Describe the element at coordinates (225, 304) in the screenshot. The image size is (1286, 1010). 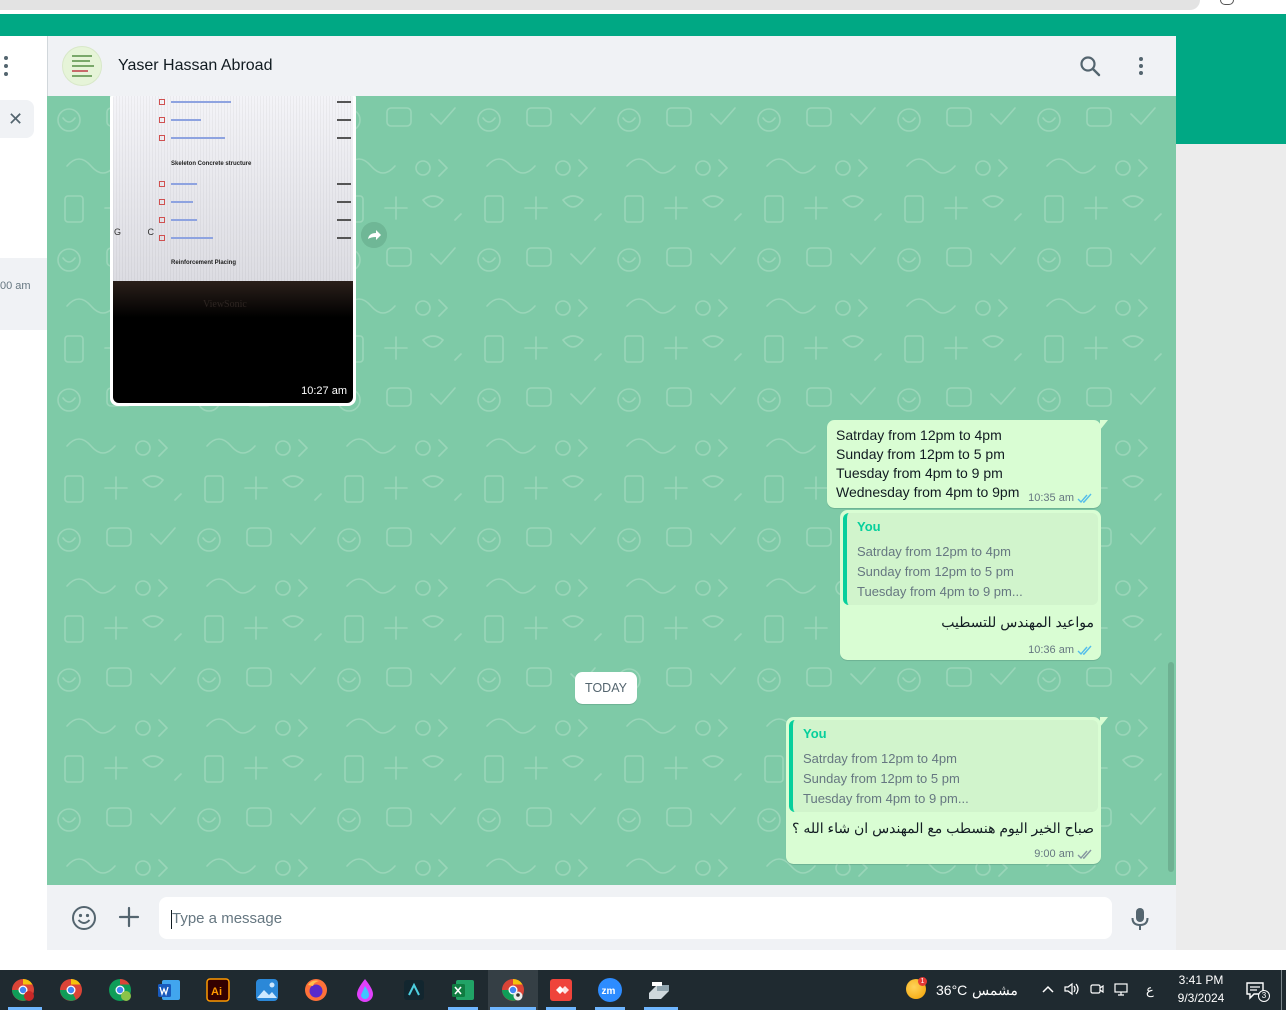
I see `photo-monitor-brand: ViewSonic` at that location.